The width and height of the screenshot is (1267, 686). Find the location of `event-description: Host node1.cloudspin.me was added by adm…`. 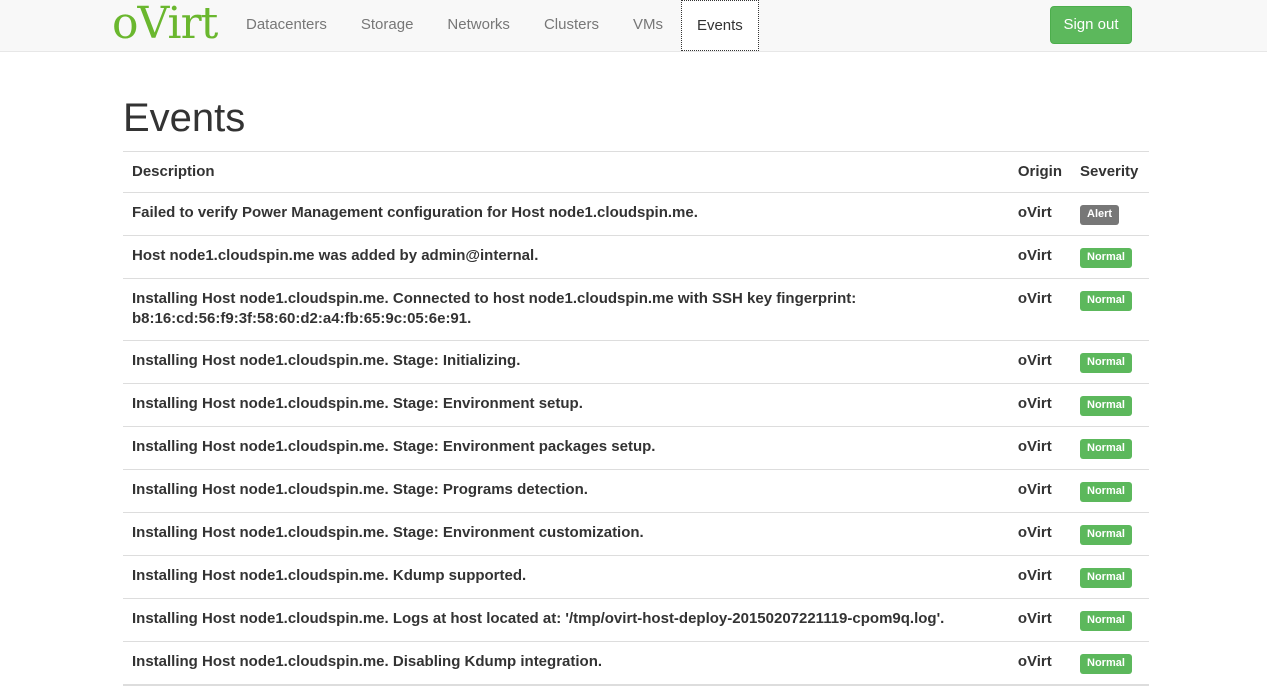

event-description: Host node1.cloudspin.me was added by adm… is located at coordinates (566, 256).